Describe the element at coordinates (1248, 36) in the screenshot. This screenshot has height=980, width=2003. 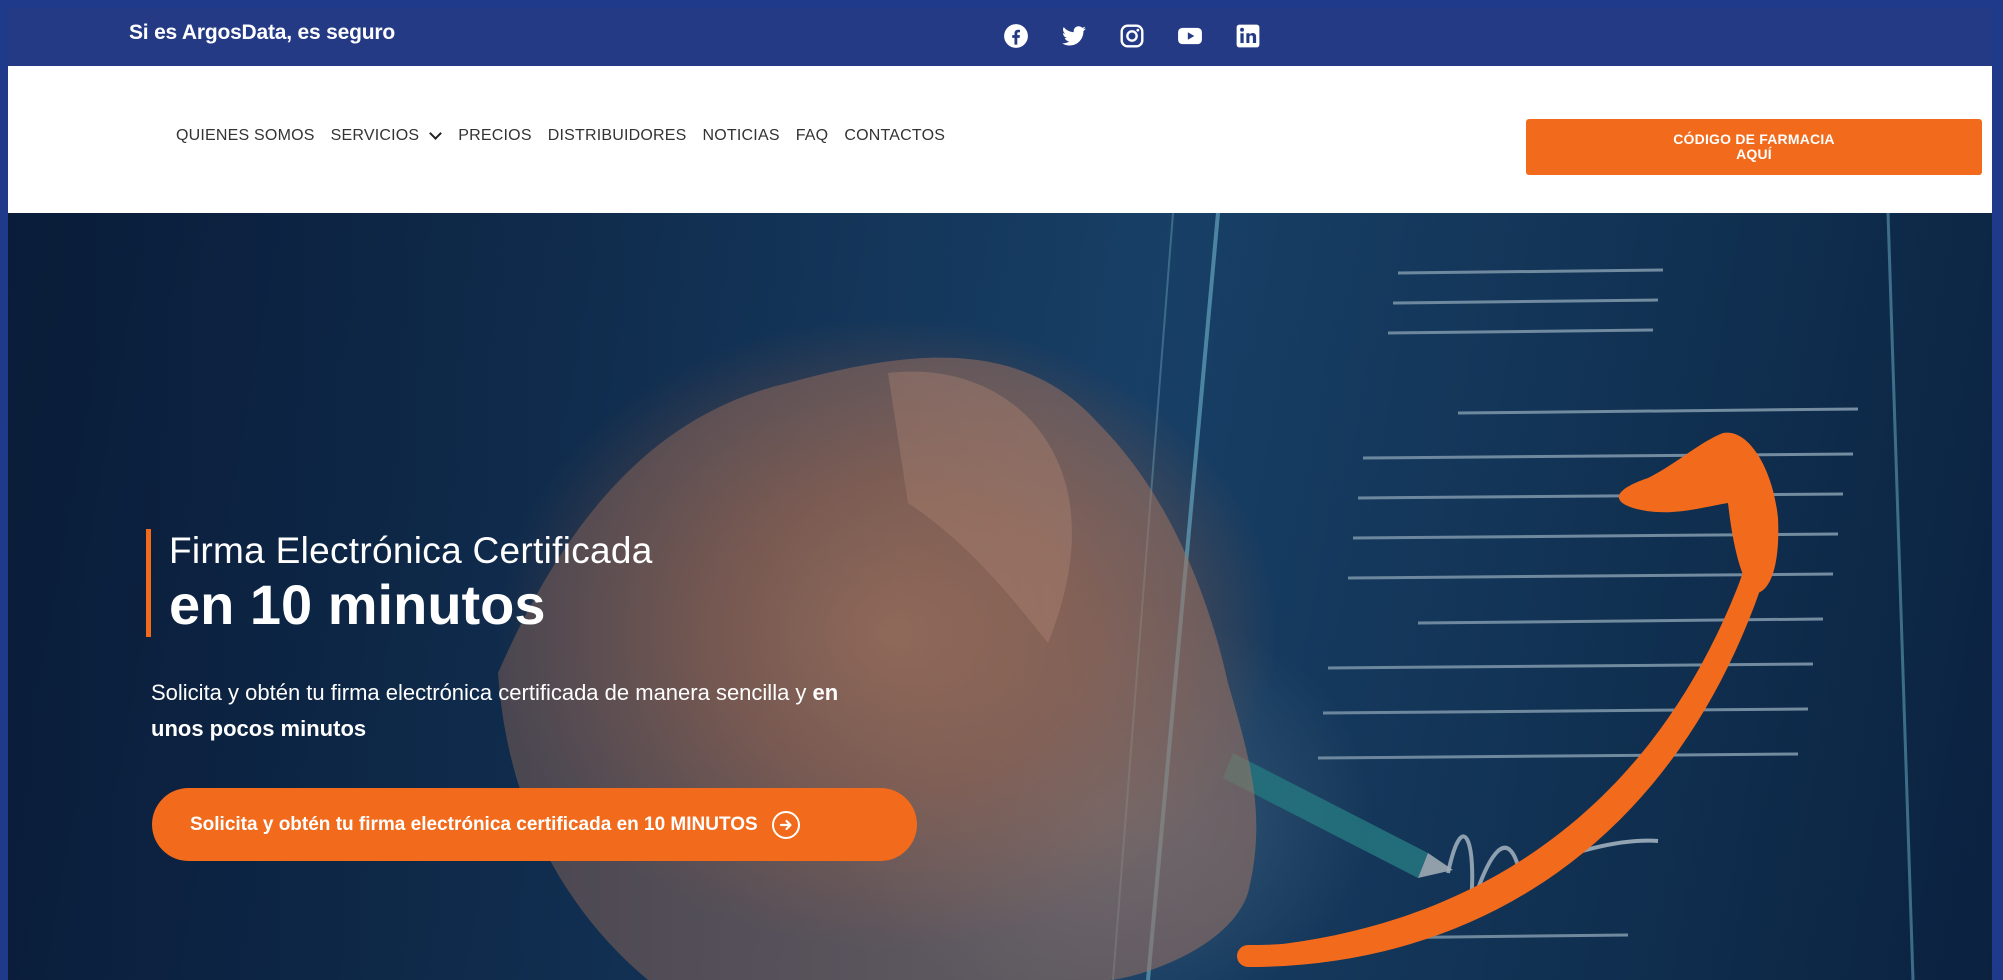
I see `linkedin-icon` at that location.